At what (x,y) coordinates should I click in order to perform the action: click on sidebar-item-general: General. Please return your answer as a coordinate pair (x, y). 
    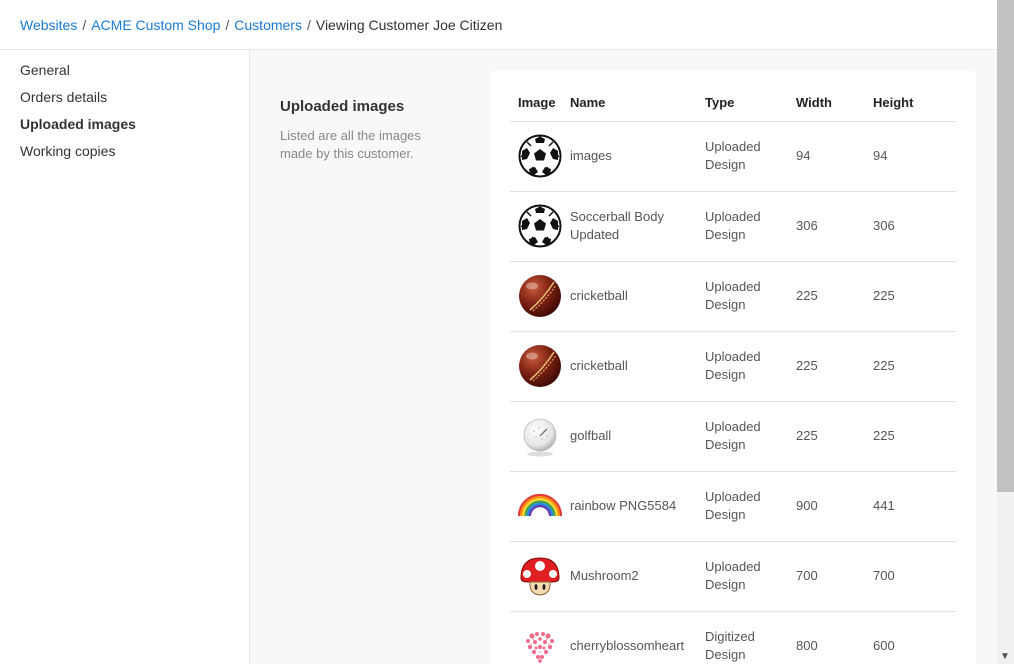
    Looking at the image, I should click on (124, 74).